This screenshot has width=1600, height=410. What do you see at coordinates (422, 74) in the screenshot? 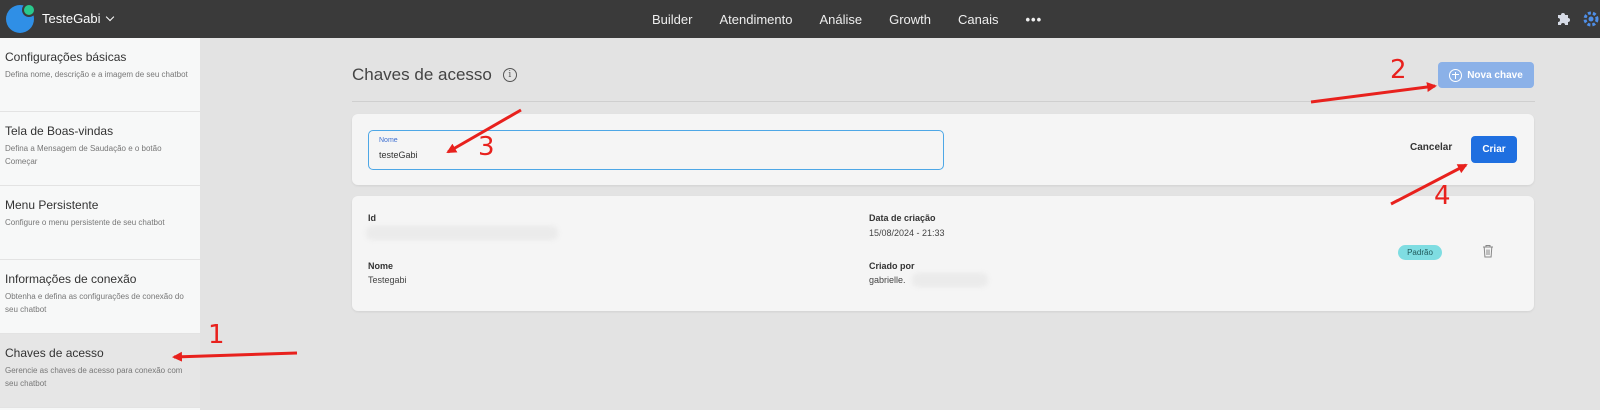
I see `page-title-text: Chaves de acesso` at bounding box center [422, 74].